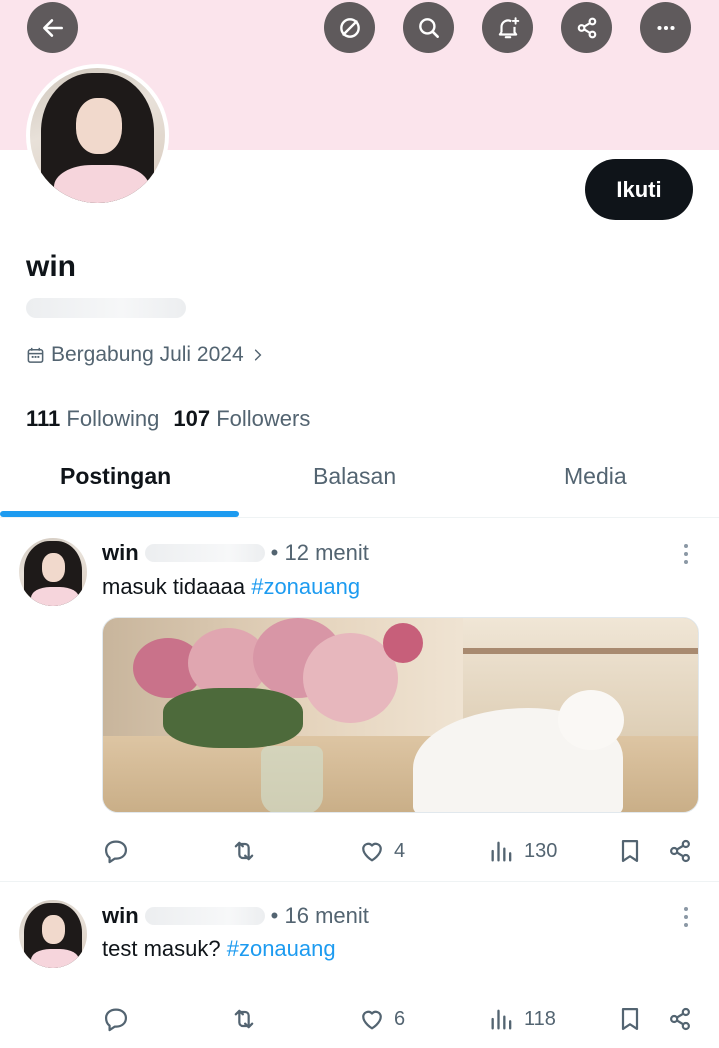  Describe the element at coordinates (541, 850) in the screenshot. I see `view-count: 130` at that location.